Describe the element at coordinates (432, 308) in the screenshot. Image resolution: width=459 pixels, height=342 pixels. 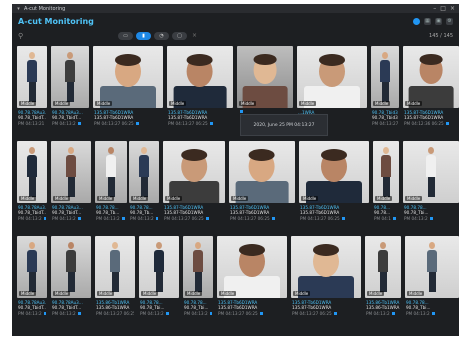
I see `snapshot-info: 90.78.78... 90.78_Tbi... PM 04:13:2` at that location.